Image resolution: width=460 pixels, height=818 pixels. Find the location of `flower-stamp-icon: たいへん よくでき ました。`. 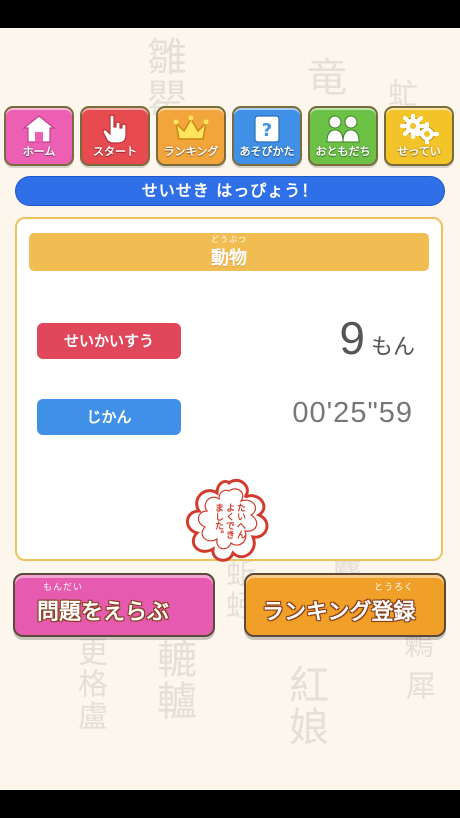

flower-stamp-icon: たいへん よくでき ました。 is located at coordinates (227, 520).